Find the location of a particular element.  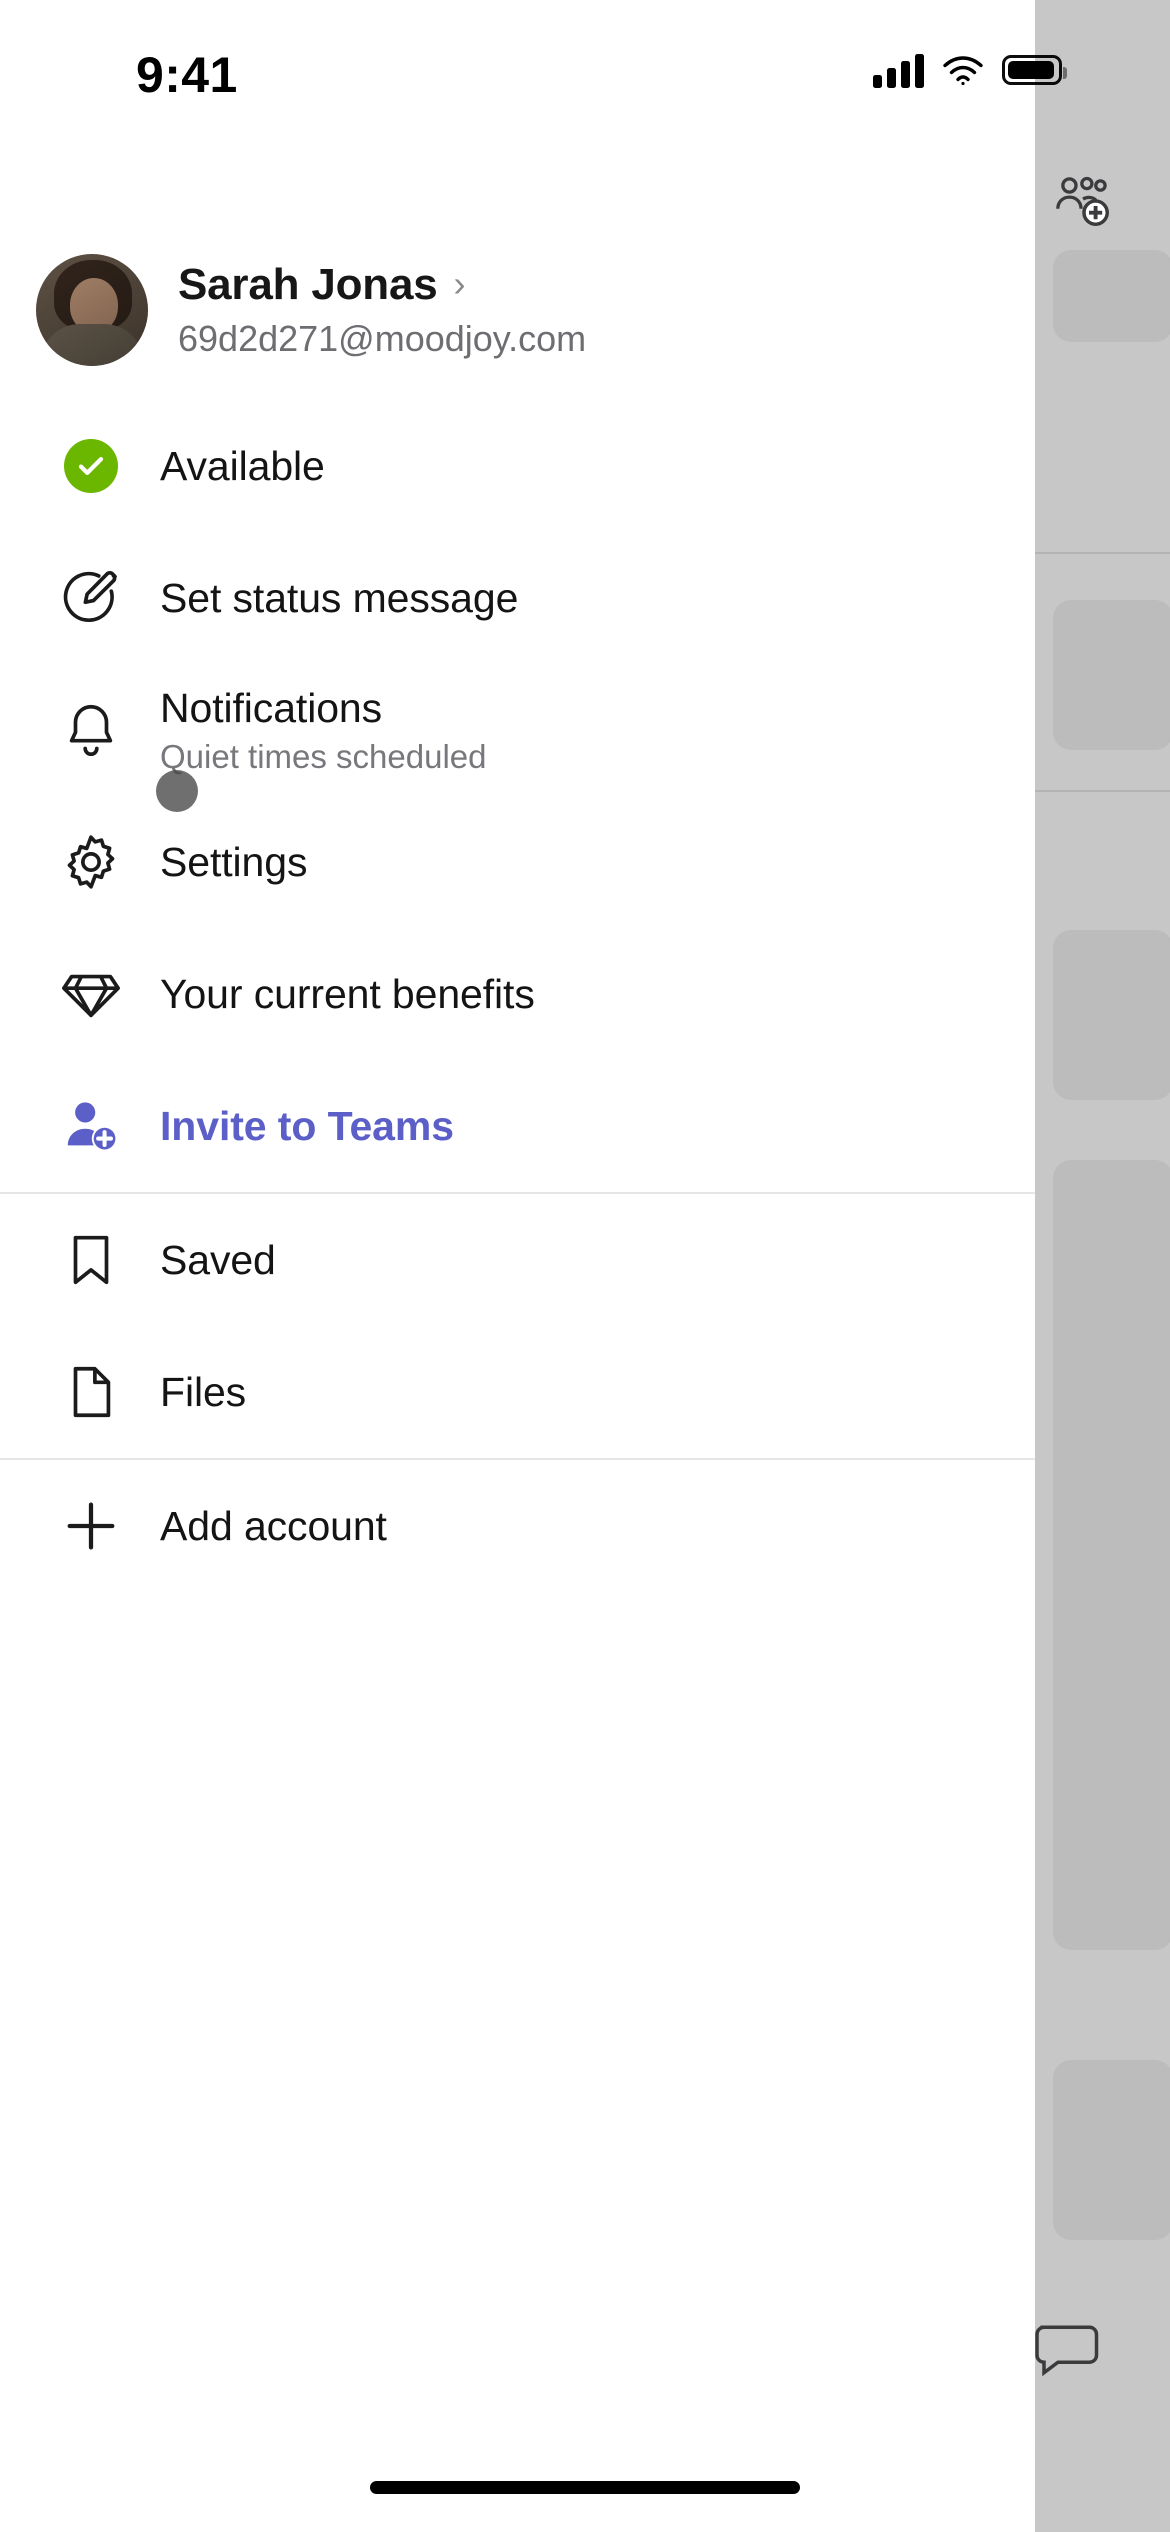

plus-icon is located at coordinates (91, 1526).